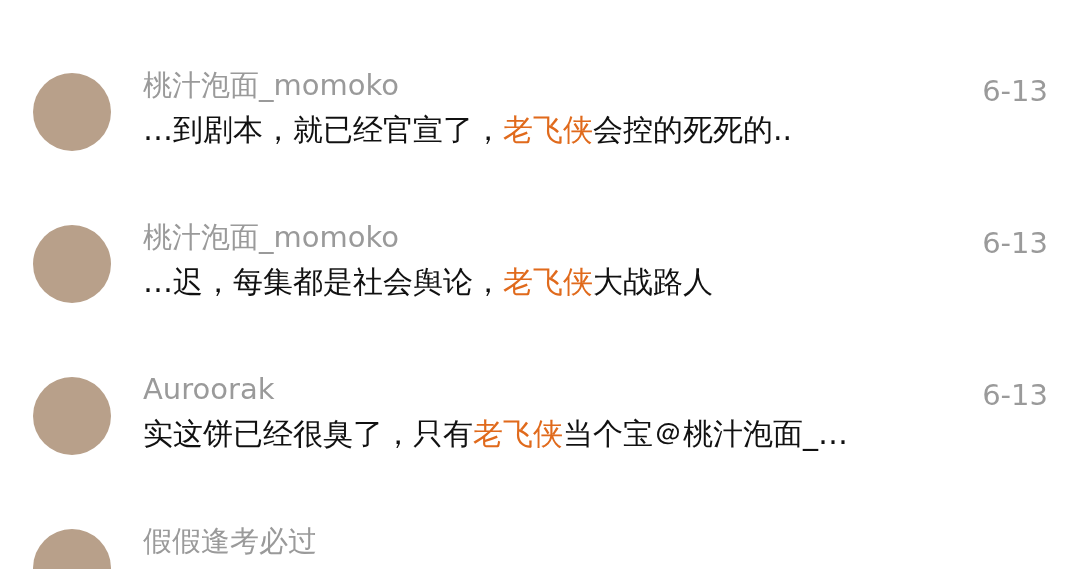 The width and height of the screenshot is (1080, 569). Describe the element at coordinates (468, 130) in the screenshot. I see `comment-text: …到剧本，就已经官宣了，老飞侠会控的死死的..` at that location.